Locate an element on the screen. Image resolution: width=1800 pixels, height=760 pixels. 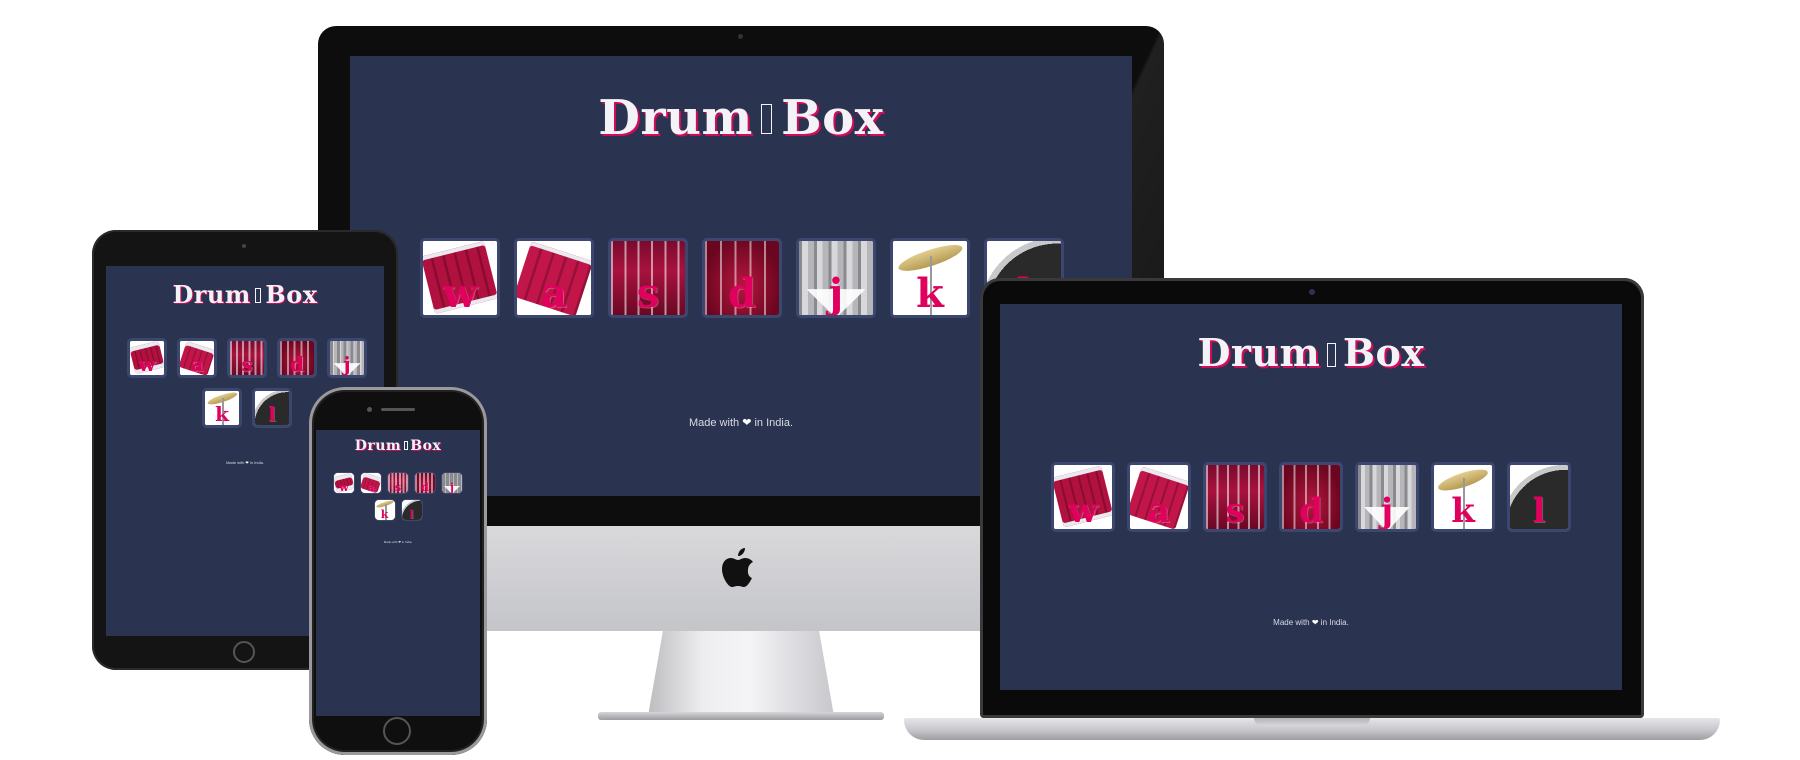
iphone-camera is located at coordinates (369, 409).